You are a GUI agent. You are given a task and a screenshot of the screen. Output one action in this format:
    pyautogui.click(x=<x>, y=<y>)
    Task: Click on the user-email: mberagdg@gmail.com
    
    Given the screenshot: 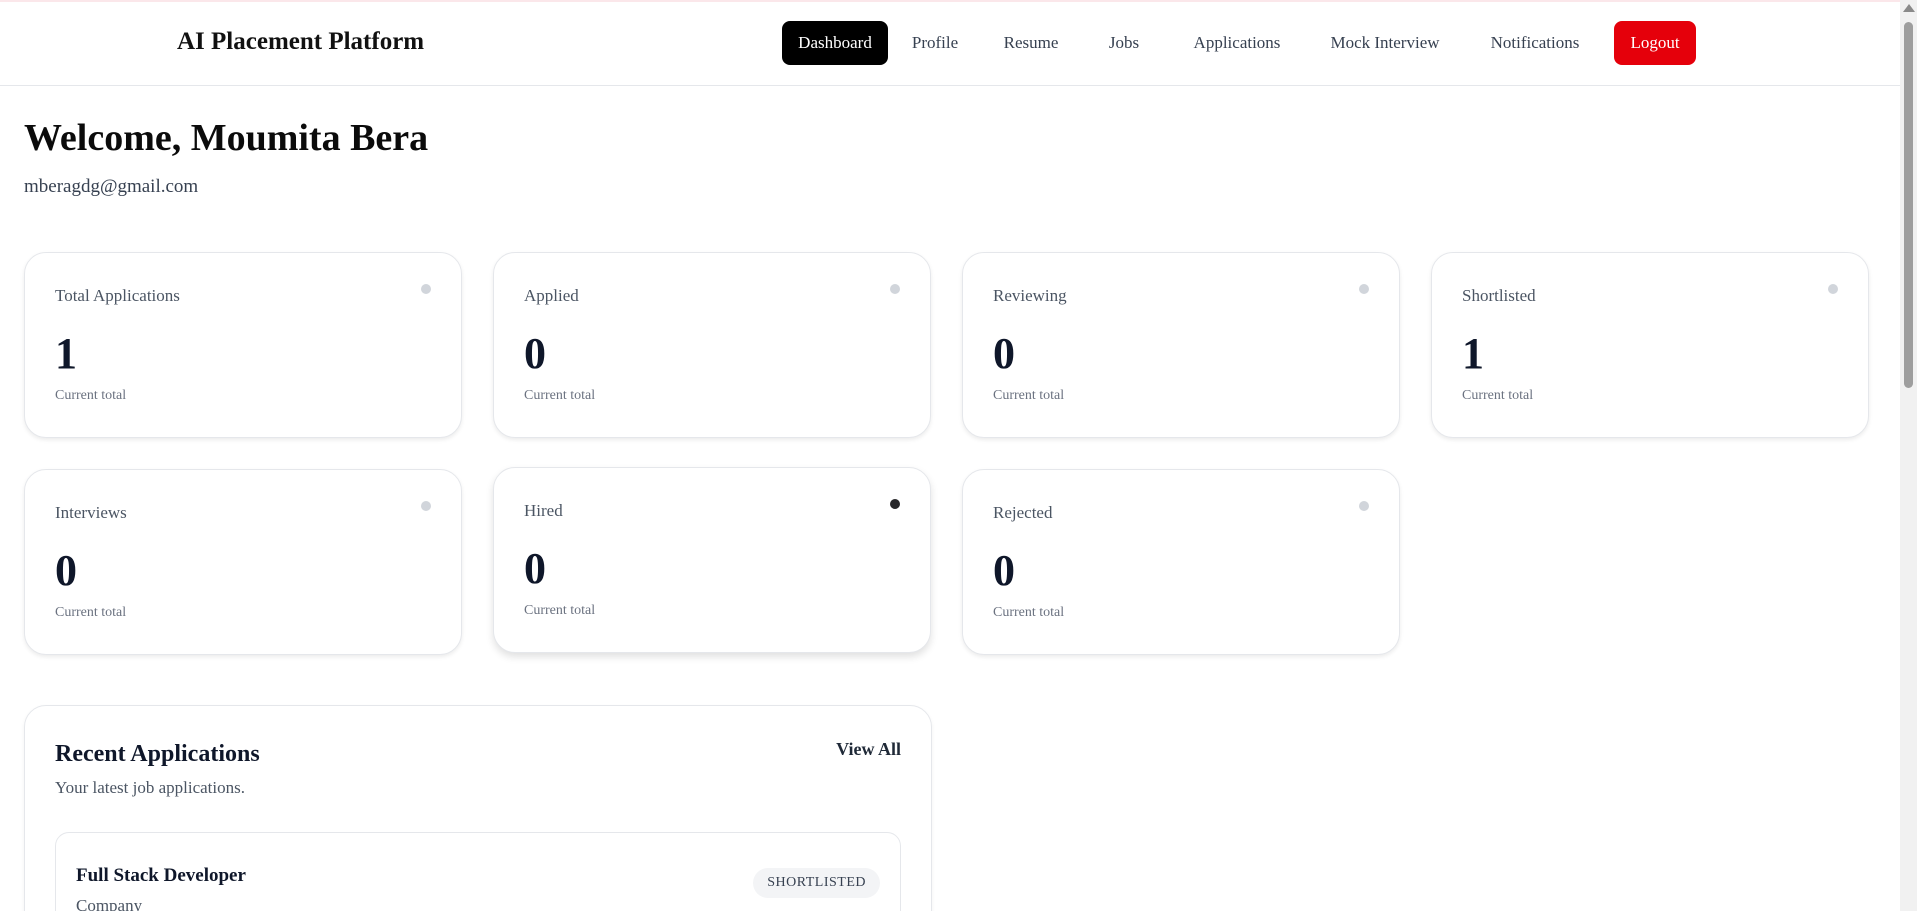 What is the action you would take?
    pyautogui.click(x=111, y=186)
    